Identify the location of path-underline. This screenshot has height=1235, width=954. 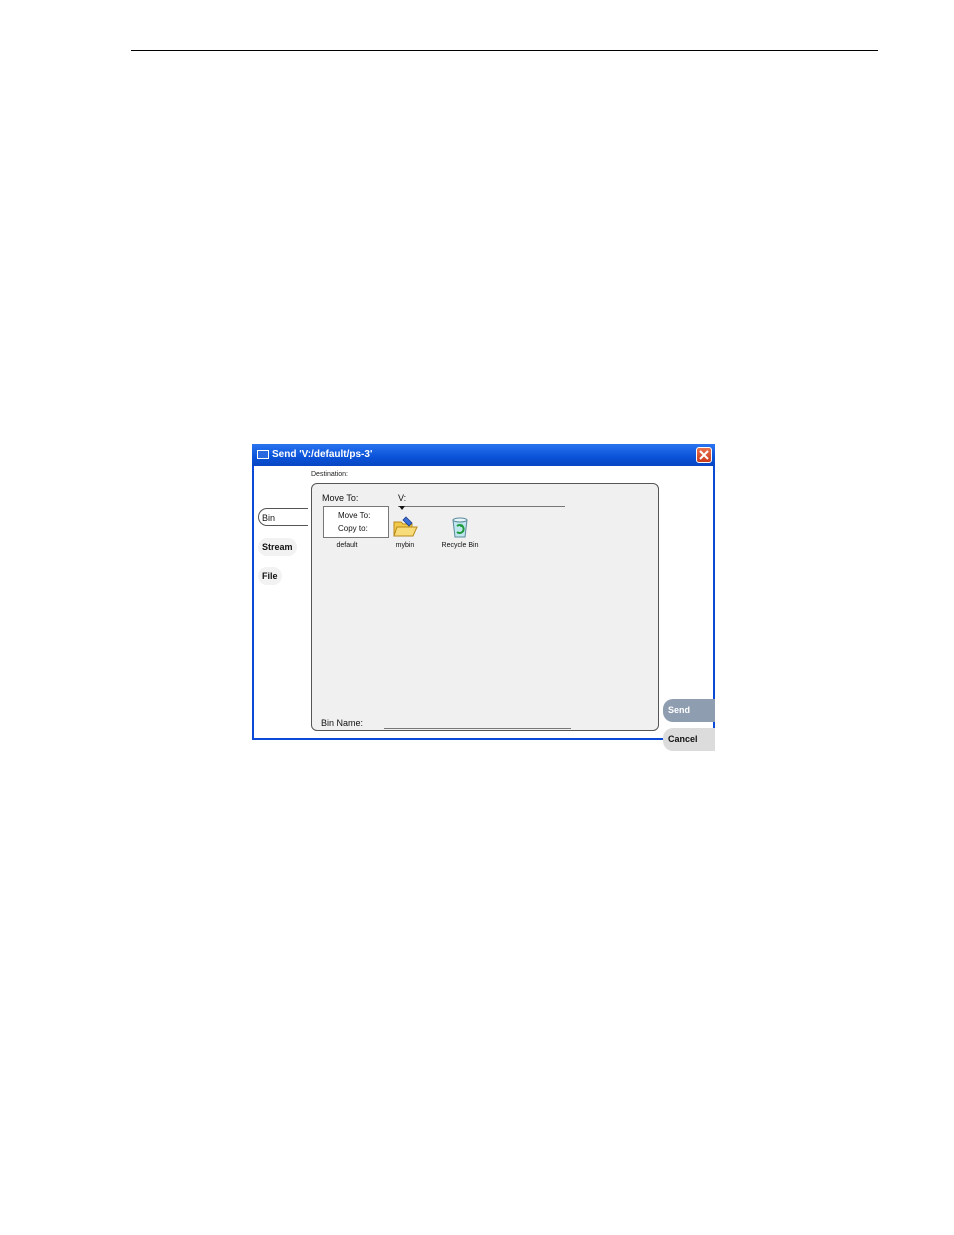
(481, 506).